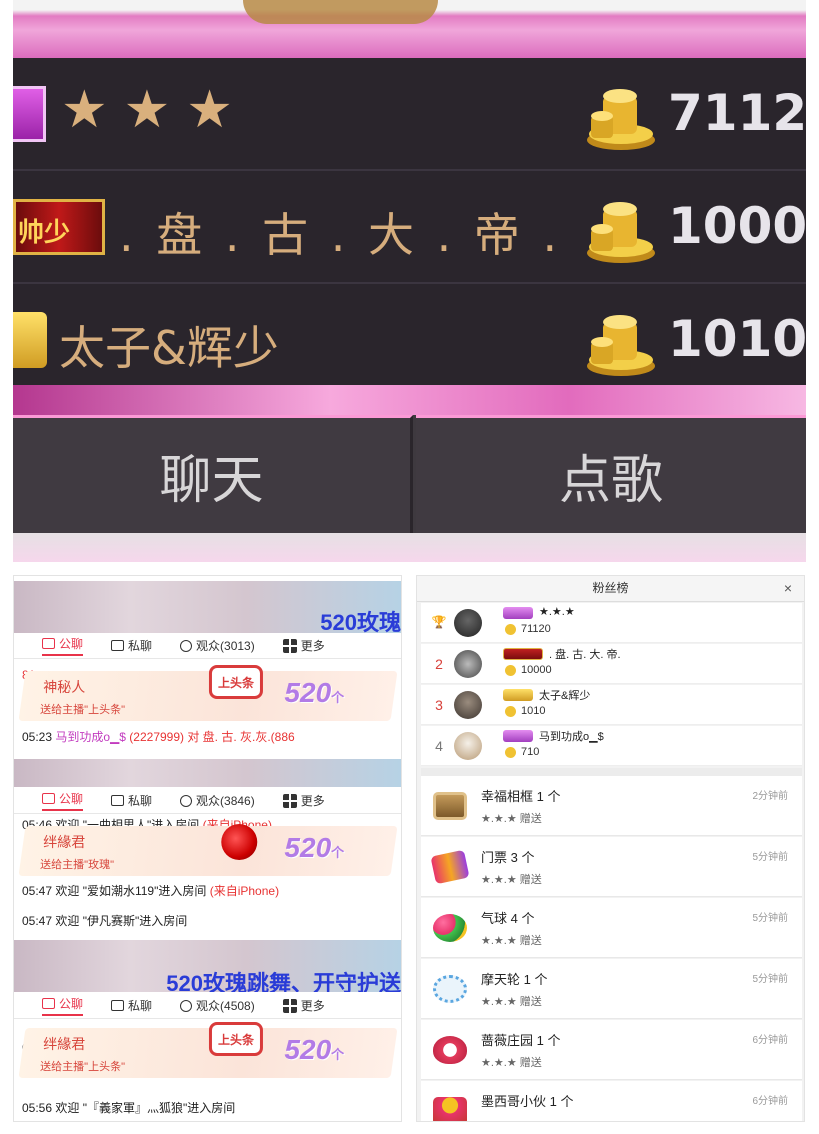  Describe the element at coordinates (527, 1101) in the screenshot. I see `gift-title: 墨西哥小伙 1 个` at that location.